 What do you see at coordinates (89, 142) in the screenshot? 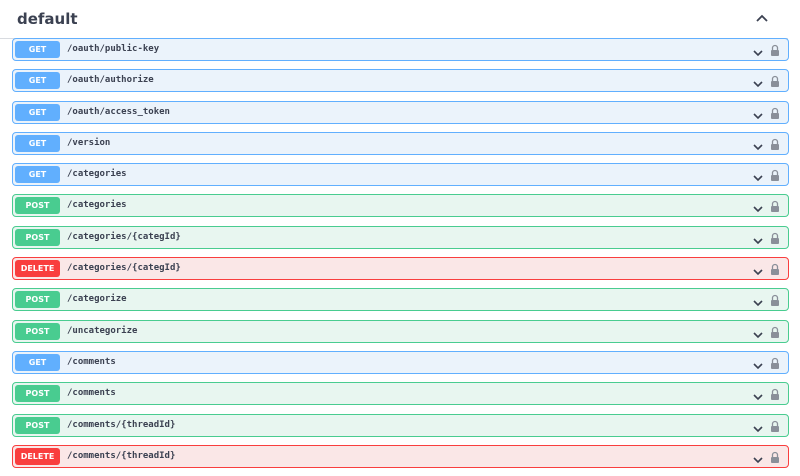
I see `operation-path: /version` at bounding box center [89, 142].